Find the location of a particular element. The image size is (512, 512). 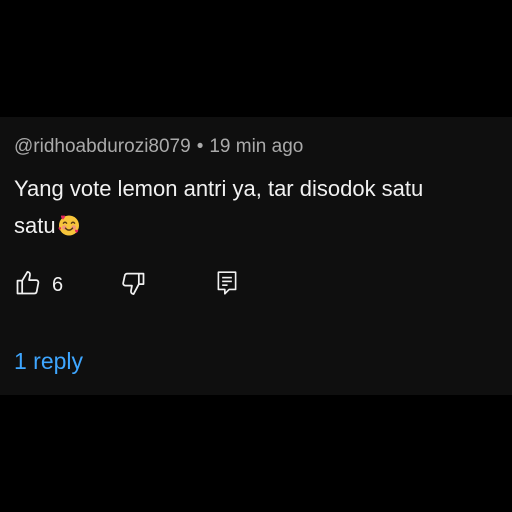

dislike-button is located at coordinates (133, 285).